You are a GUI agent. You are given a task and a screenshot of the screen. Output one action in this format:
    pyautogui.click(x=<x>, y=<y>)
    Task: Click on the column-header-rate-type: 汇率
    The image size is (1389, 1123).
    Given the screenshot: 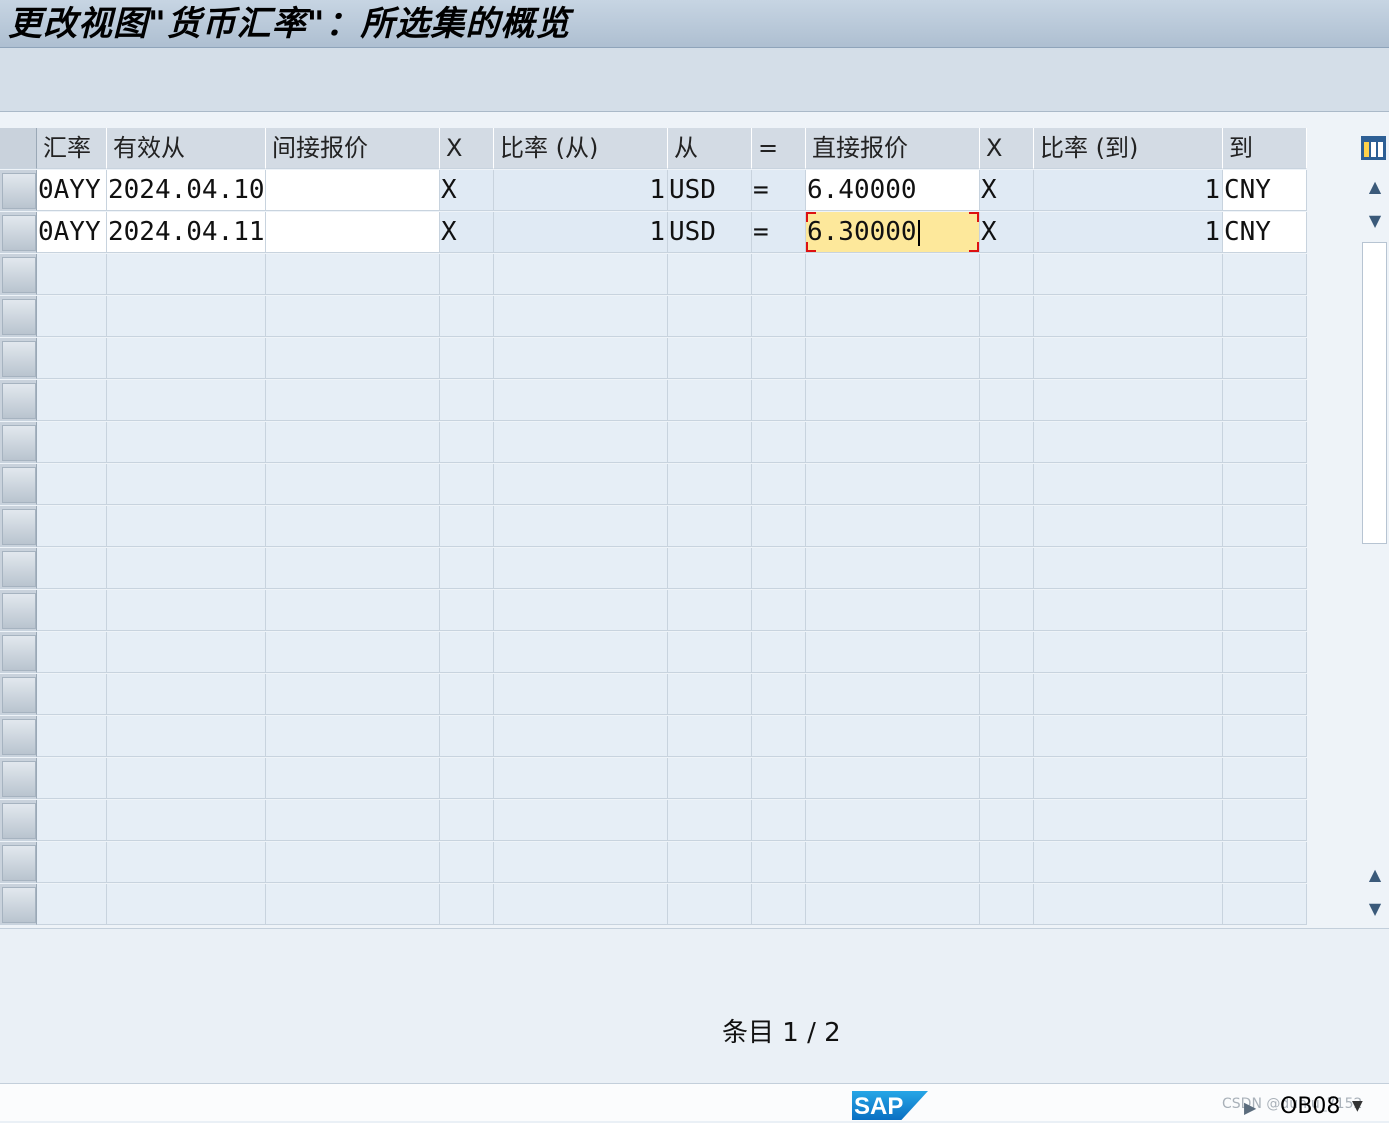 What is the action you would take?
    pyautogui.click(x=72, y=148)
    